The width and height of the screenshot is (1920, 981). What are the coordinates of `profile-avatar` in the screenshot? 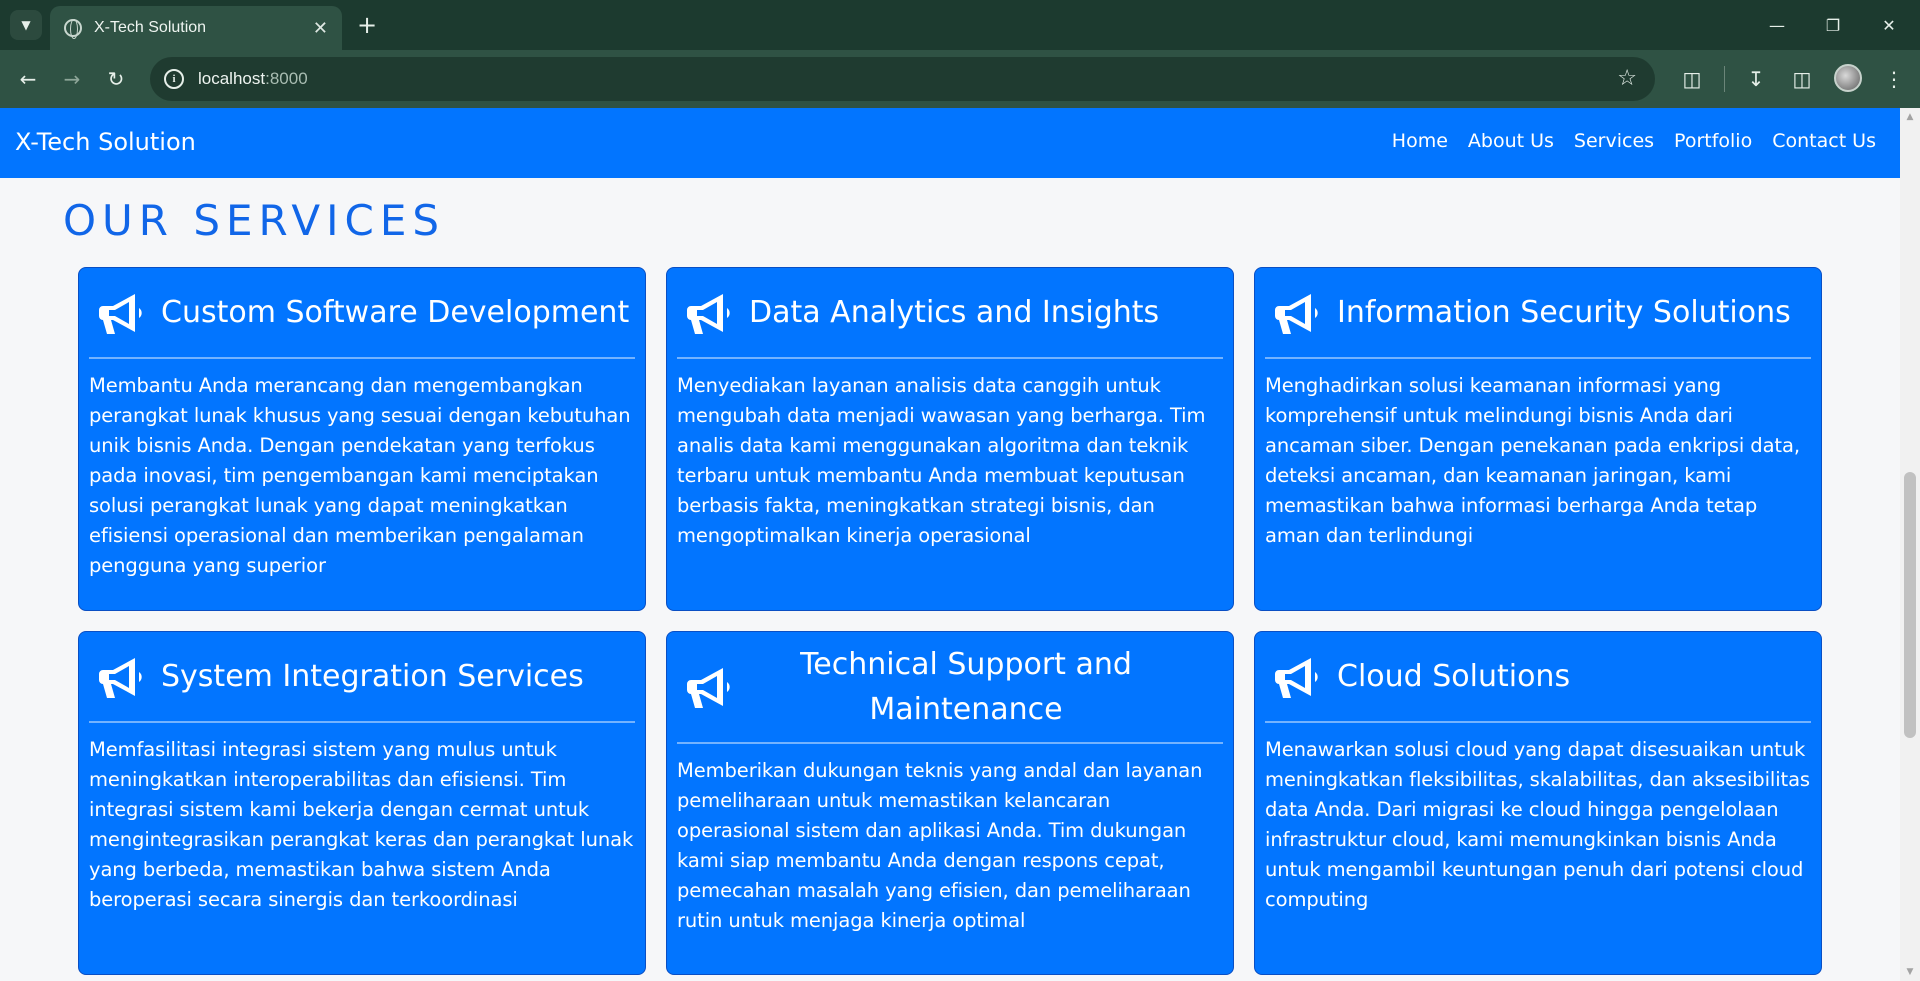 It's located at (1848, 78).